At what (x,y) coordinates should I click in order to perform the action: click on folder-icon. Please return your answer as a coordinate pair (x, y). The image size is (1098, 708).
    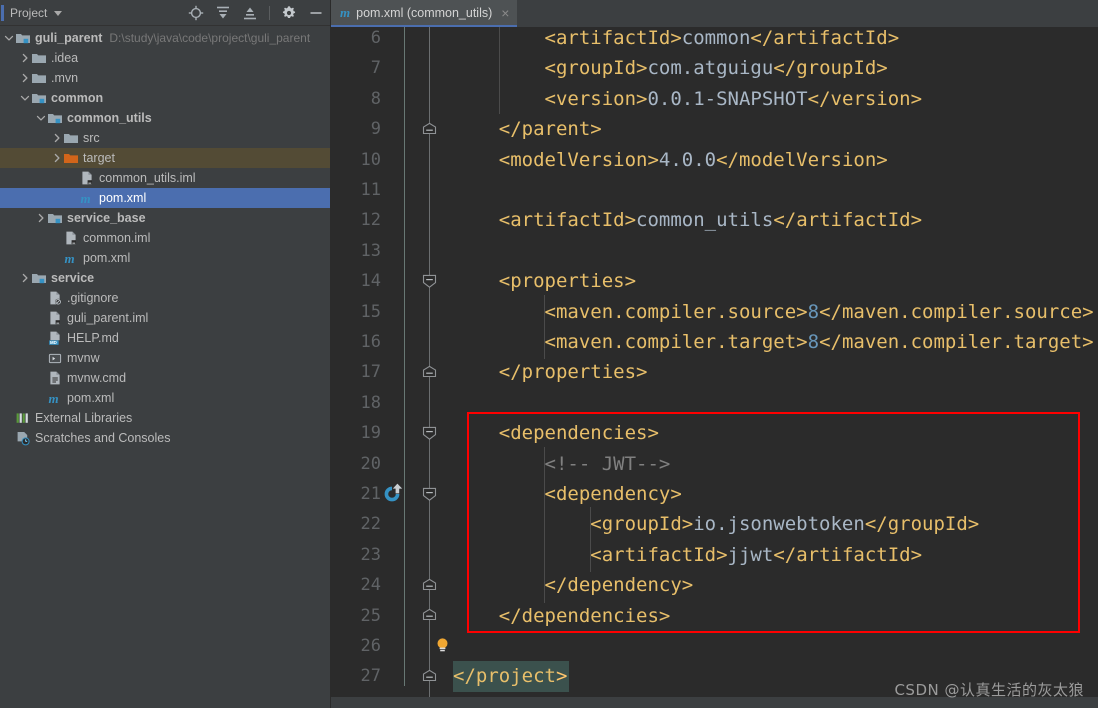
    Looking at the image, I should click on (39, 58).